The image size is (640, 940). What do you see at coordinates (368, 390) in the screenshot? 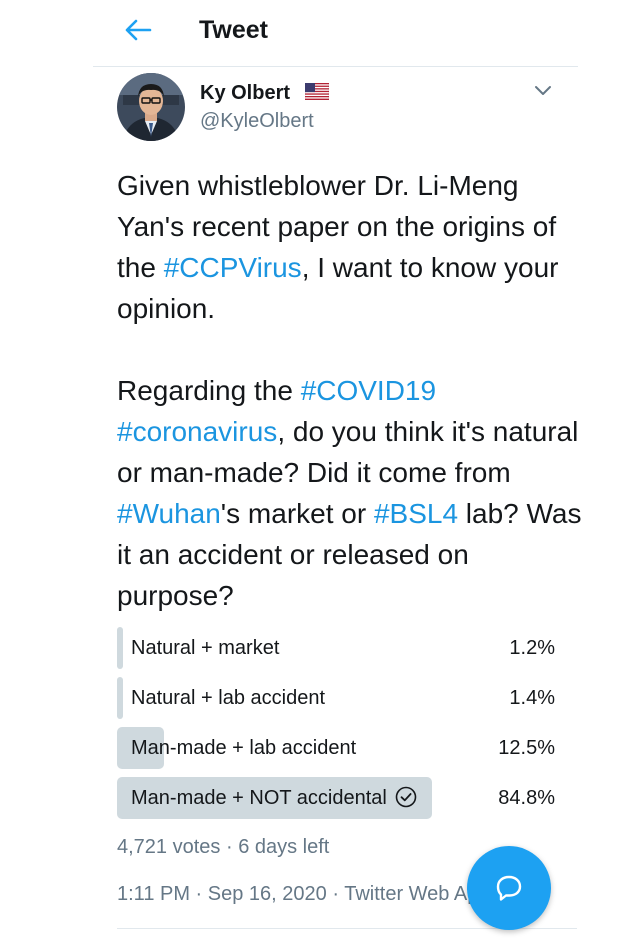
I see `hashtag-link: #COVID19` at bounding box center [368, 390].